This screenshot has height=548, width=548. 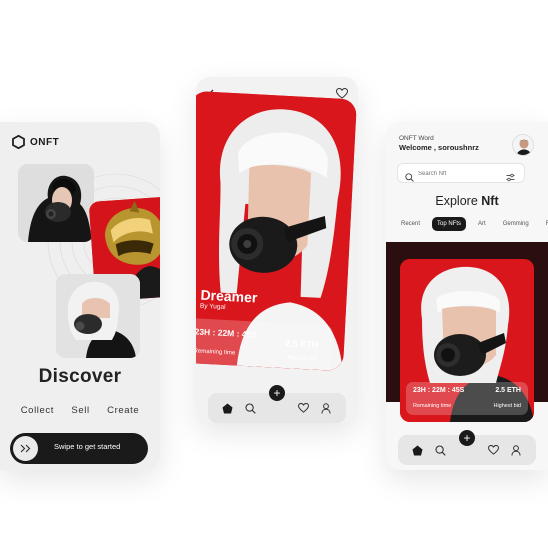 I want to click on tab-spacer, so click(x=277, y=408).